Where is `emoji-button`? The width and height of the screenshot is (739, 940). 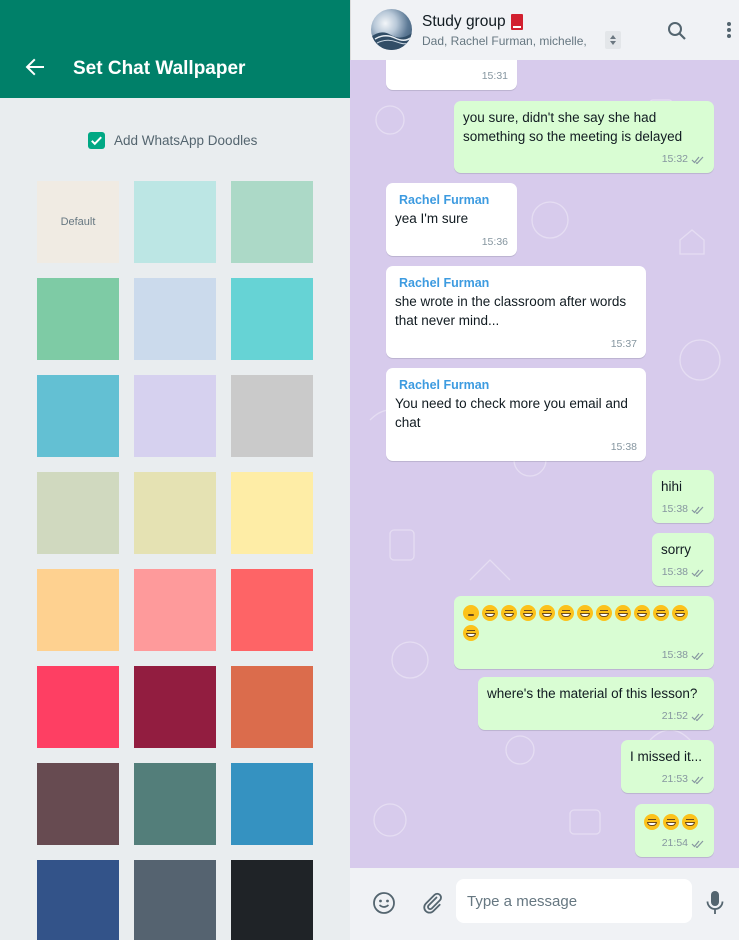
emoji-button is located at coordinates (384, 905).